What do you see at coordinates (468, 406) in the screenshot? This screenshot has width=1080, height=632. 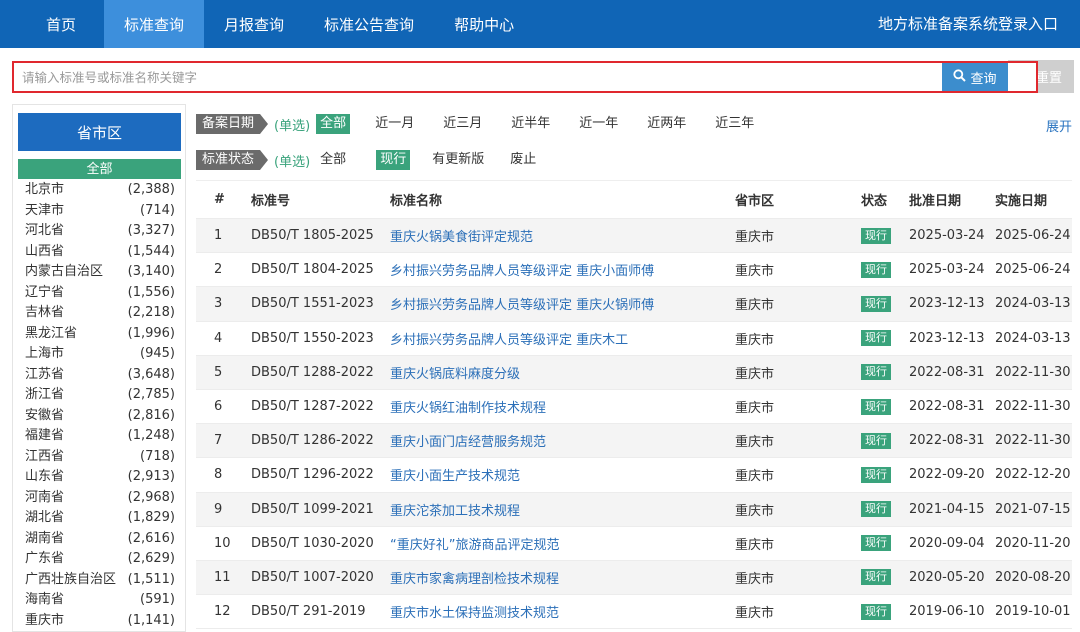 I see `row-std-name-link: 重庆火锅红油制作技术规程` at bounding box center [468, 406].